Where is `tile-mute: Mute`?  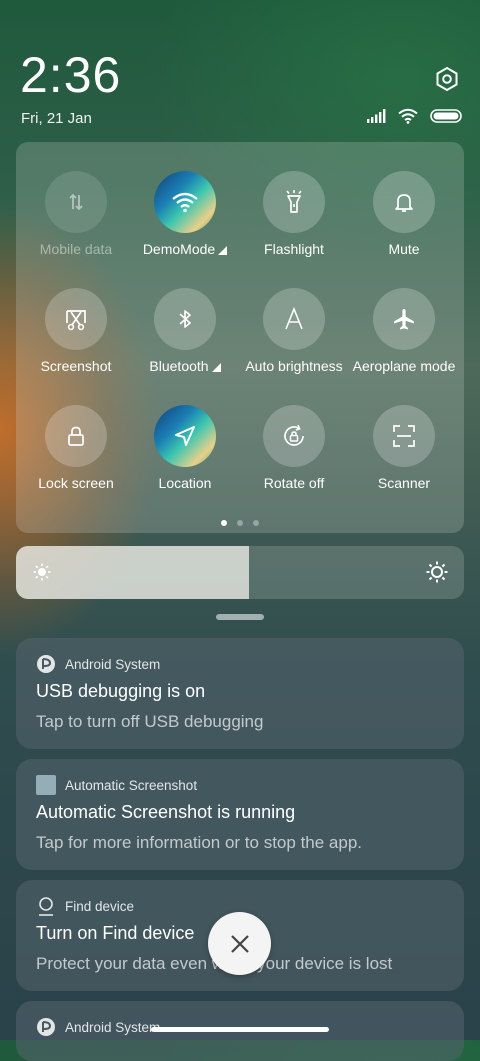 tile-mute: Mute is located at coordinates (404, 214).